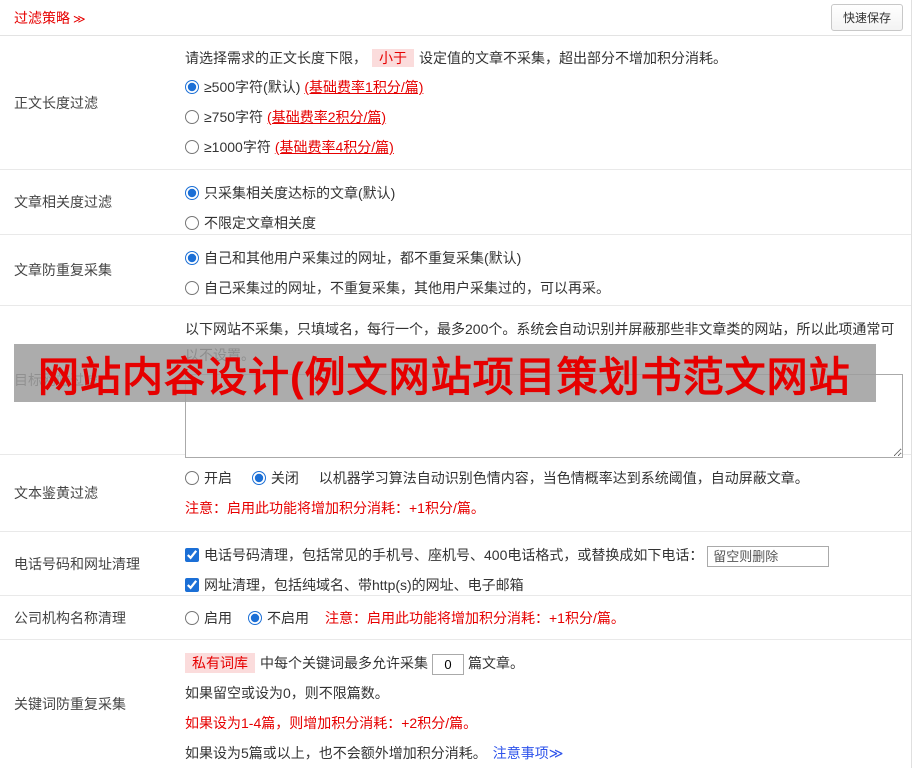 This screenshot has height=768, width=912. What do you see at coordinates (544, 223) in the screenshot?
I see `relevance-option-any: 不限定文章相关度` at bounding box center [544, 223].